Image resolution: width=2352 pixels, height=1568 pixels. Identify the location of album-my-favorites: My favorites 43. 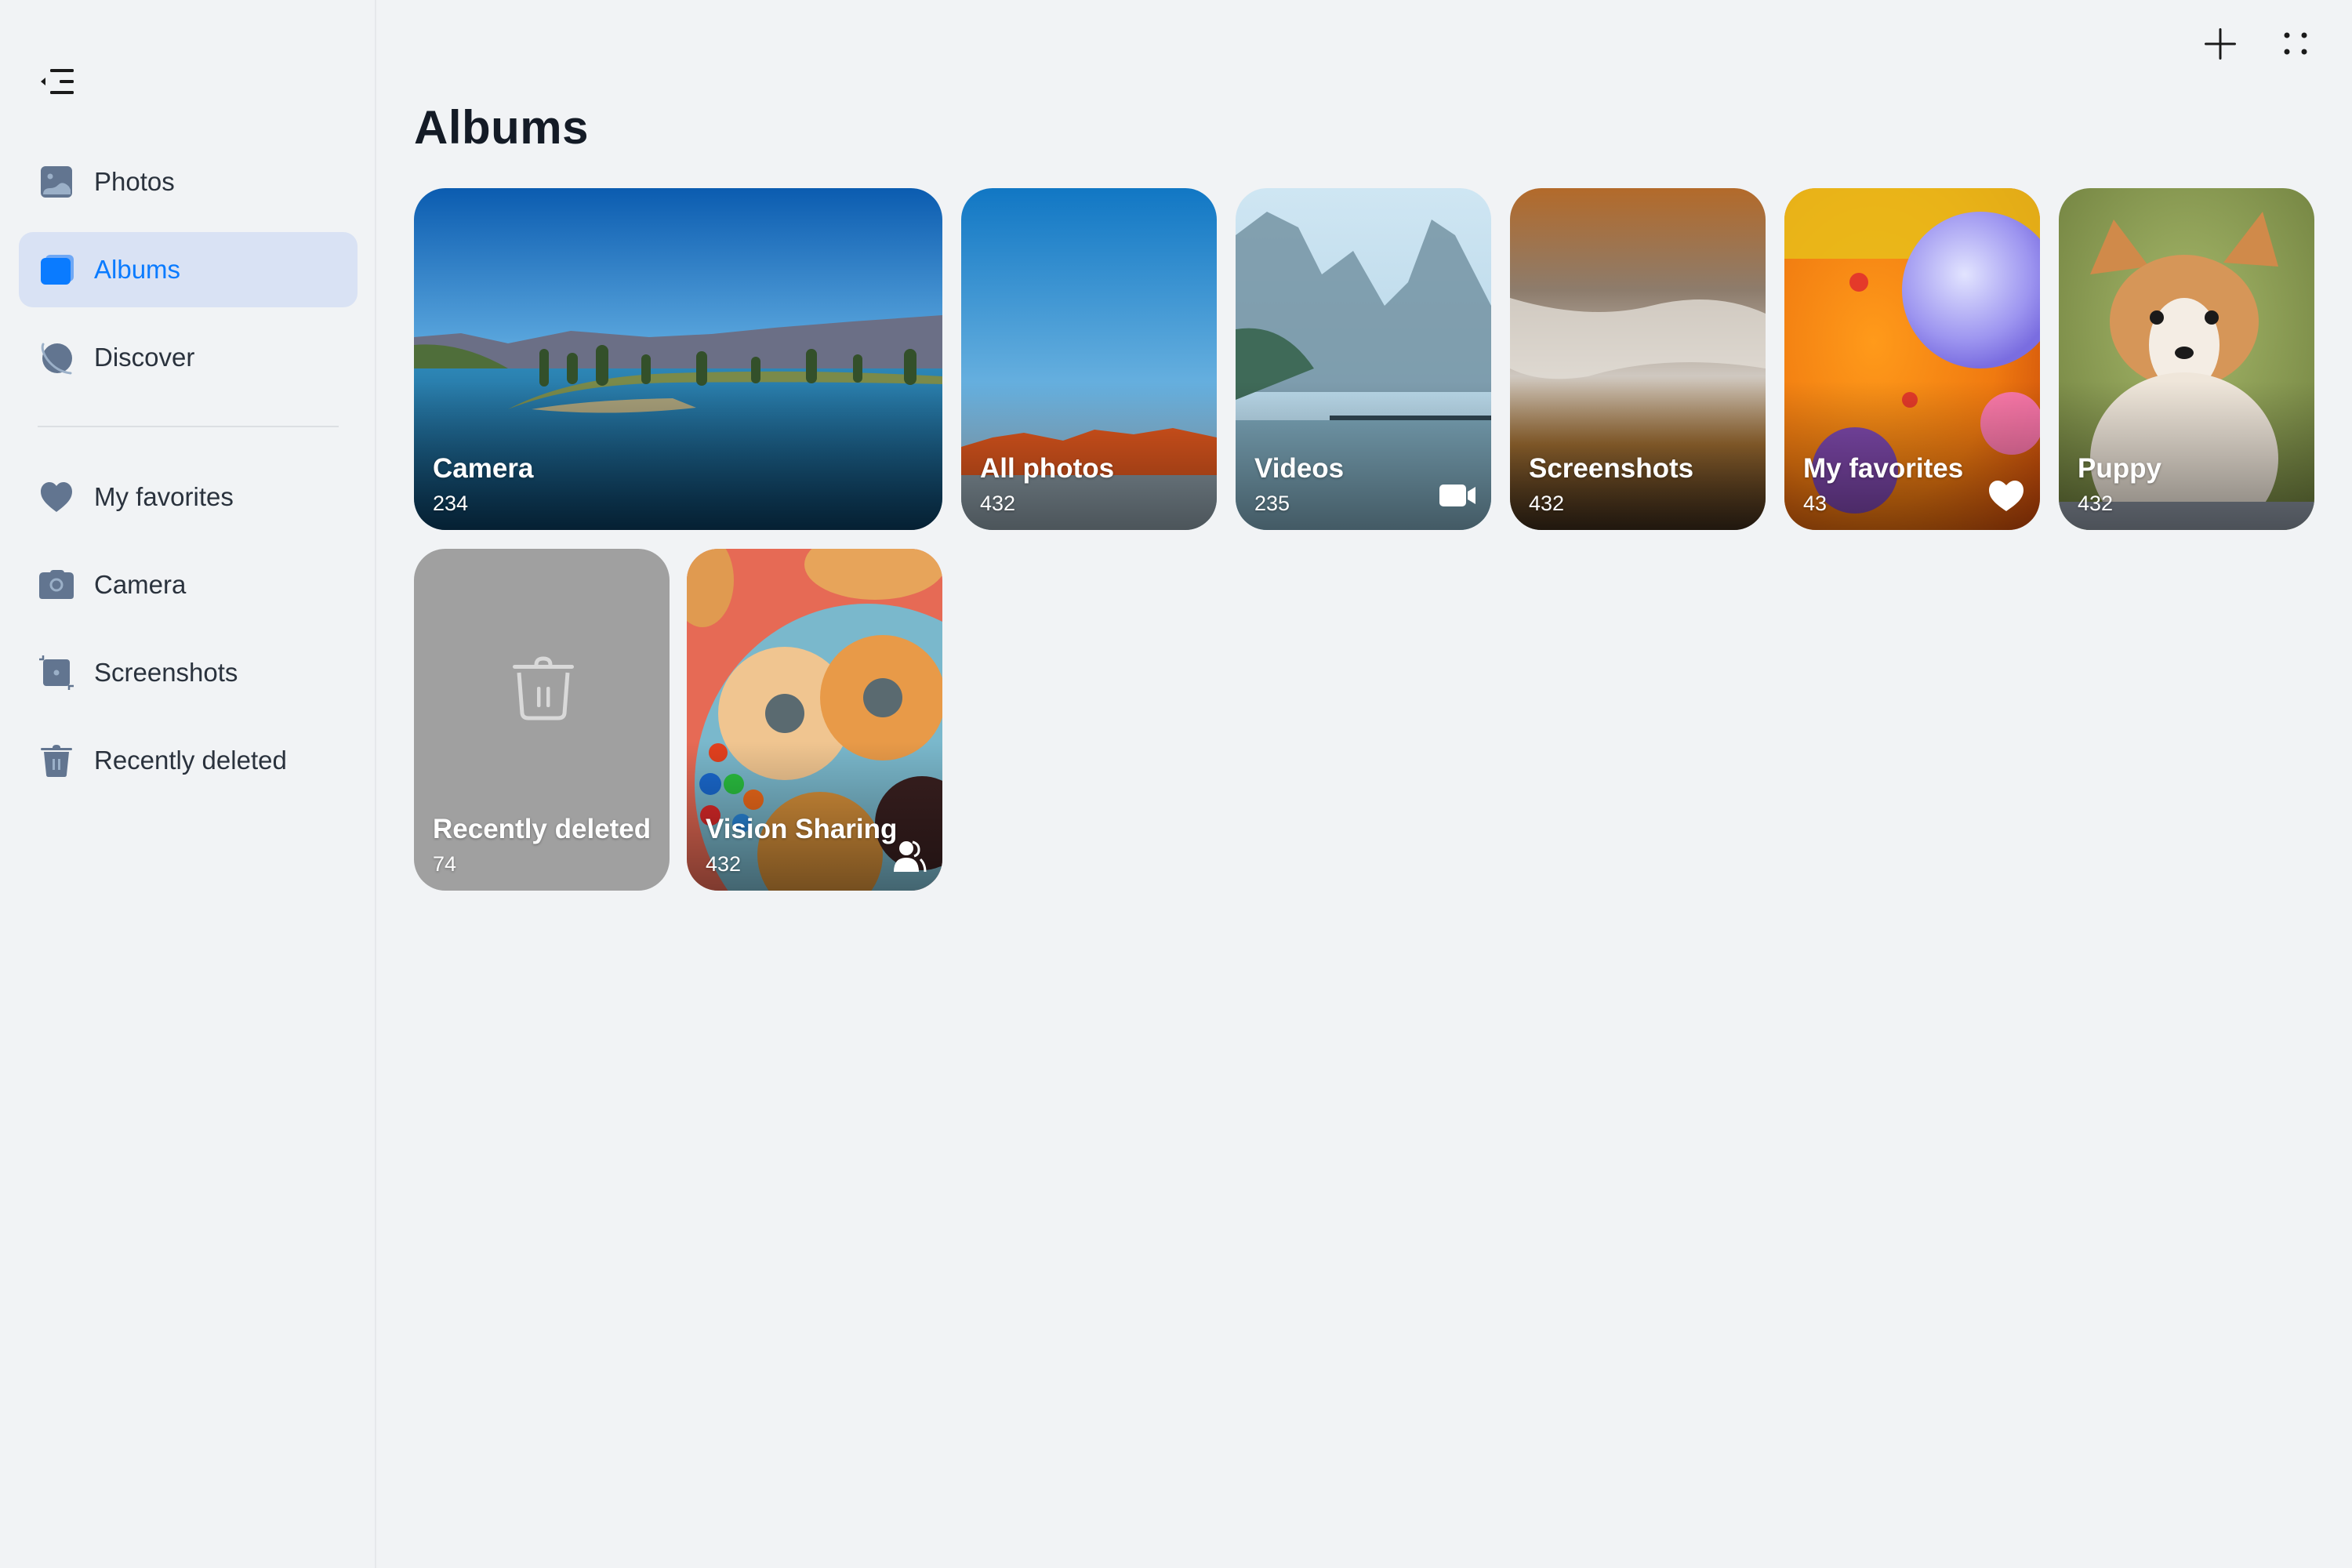
(1912, 359).